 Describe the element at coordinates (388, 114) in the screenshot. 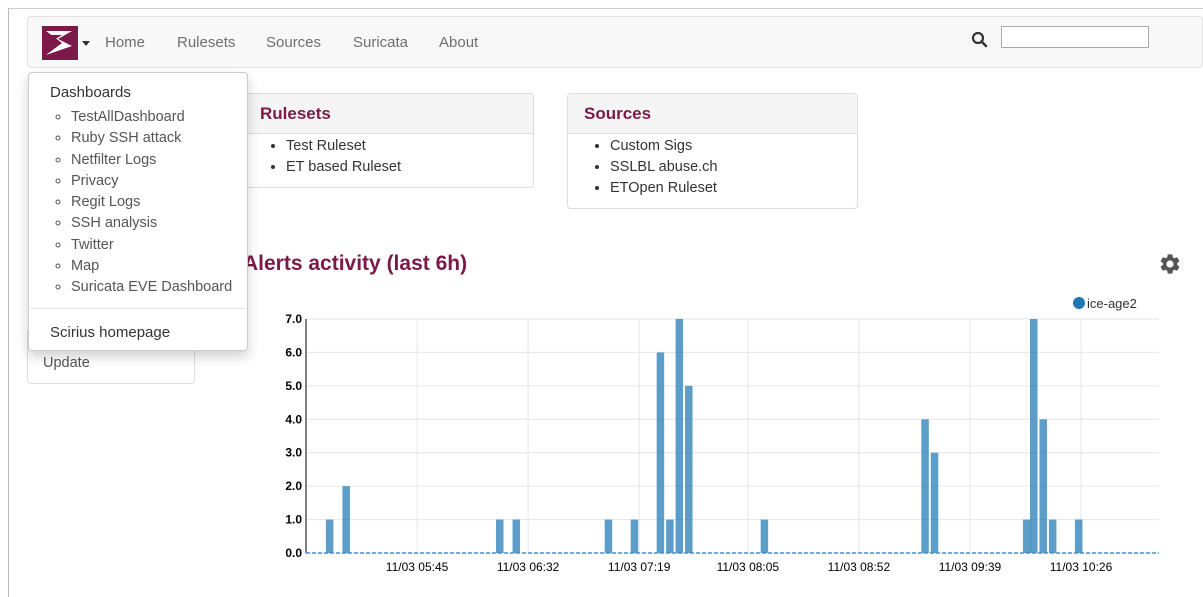

I see `rulesets-panel-title: Rulesets` at that location.